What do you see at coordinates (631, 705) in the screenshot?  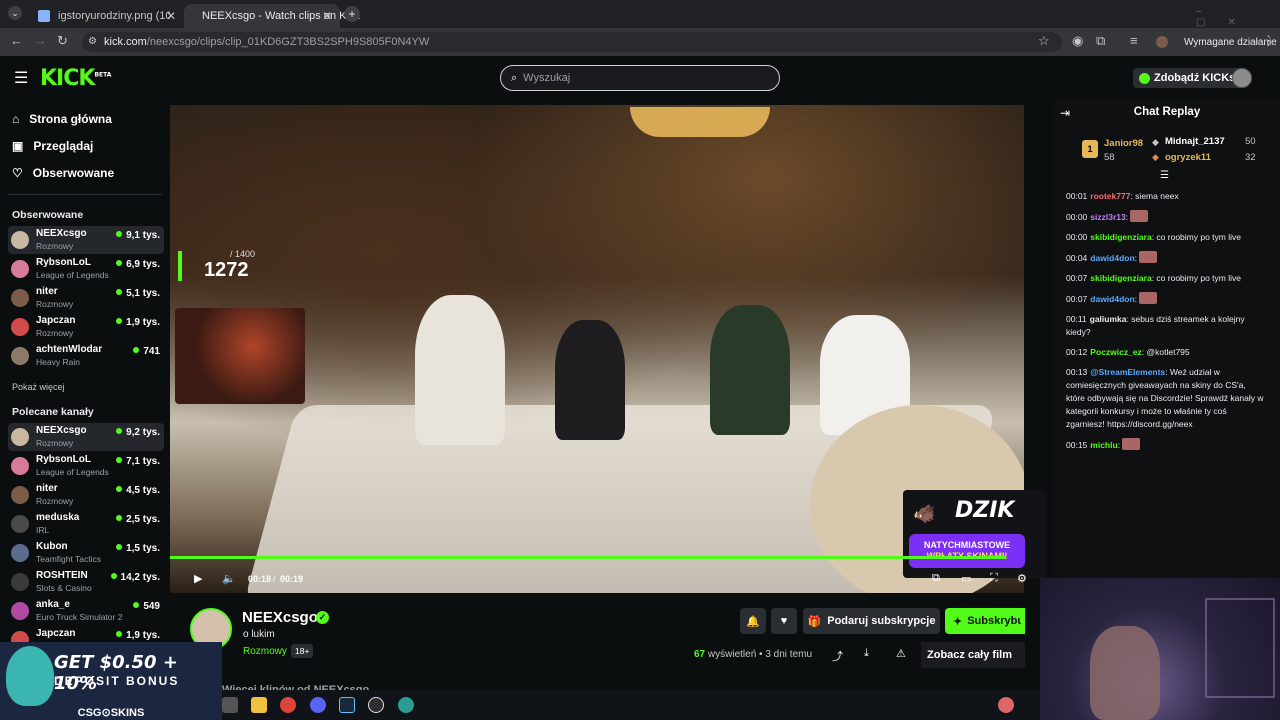 I see `os-taskbar` at bounding box center [631, 705].